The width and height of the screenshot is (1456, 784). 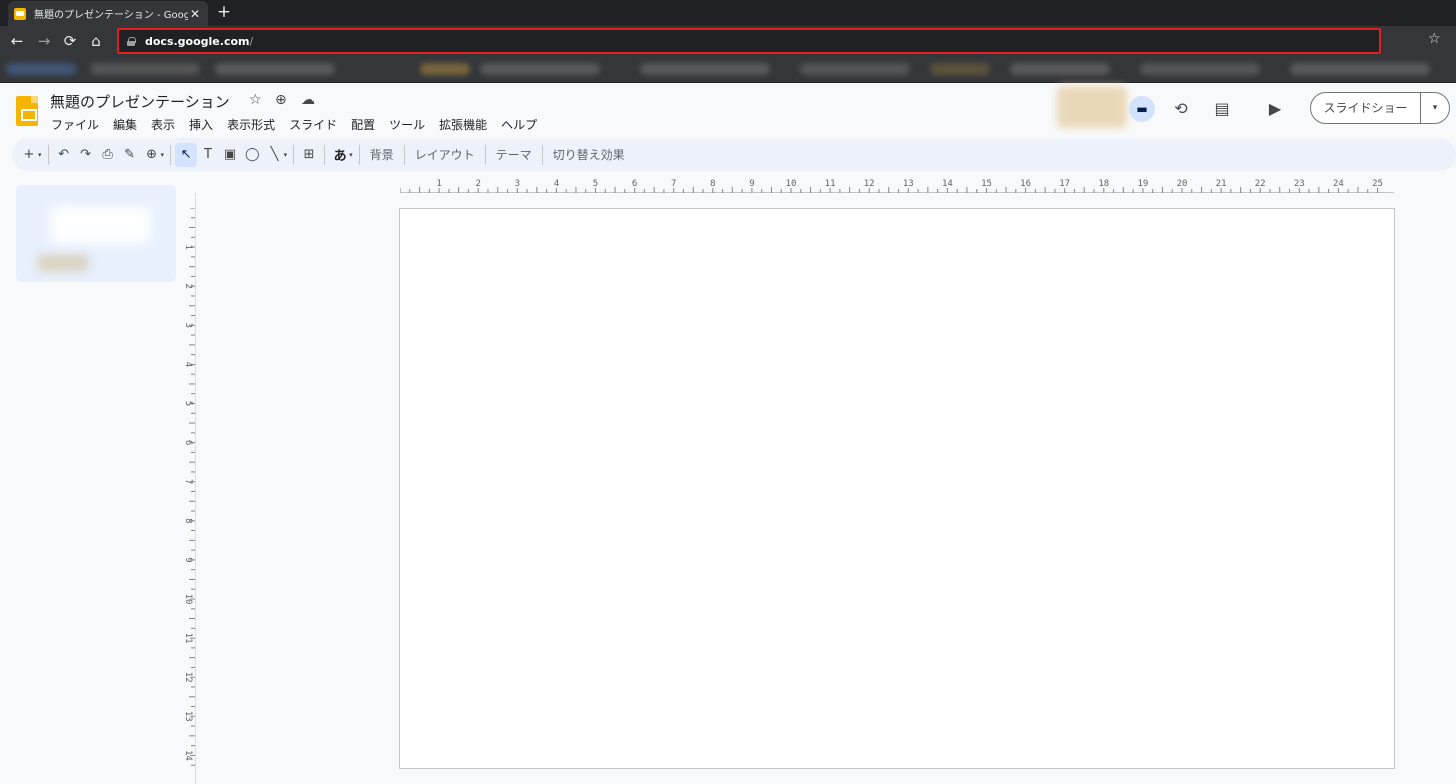 I want to click on ruler-label: 7, so click(x=673, y=184).